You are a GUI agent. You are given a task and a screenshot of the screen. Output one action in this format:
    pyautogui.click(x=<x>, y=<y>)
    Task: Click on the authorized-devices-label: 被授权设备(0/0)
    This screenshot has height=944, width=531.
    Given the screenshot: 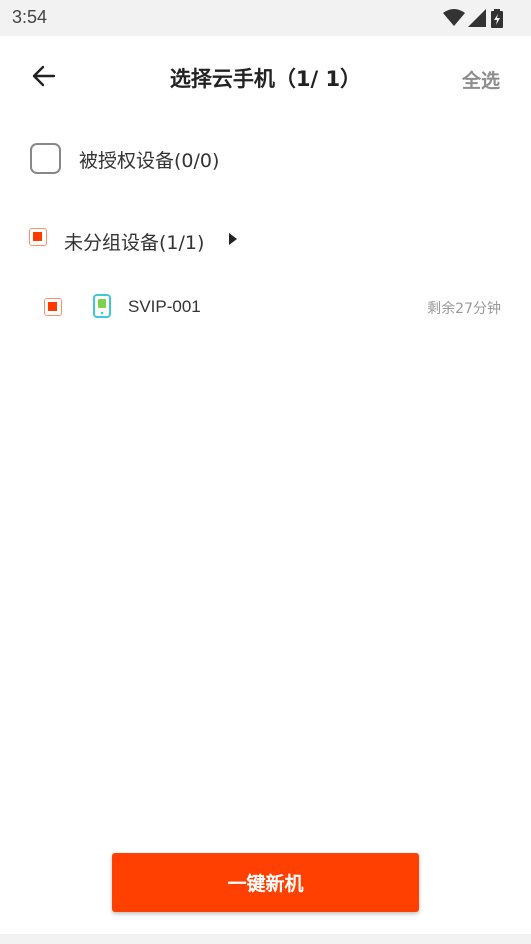 What is the action you would take?
    pyautogui.click(x=149, y=161)
    